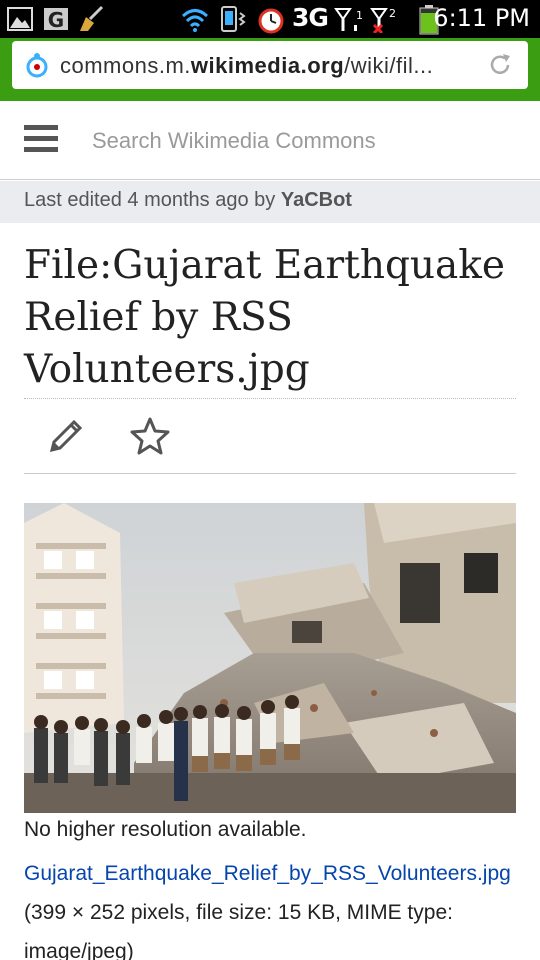 The width and height of the screenshot is (540, 960). Describe the element at coordinates (270, 442) in the screenshot. I see `page-actions` at that location.